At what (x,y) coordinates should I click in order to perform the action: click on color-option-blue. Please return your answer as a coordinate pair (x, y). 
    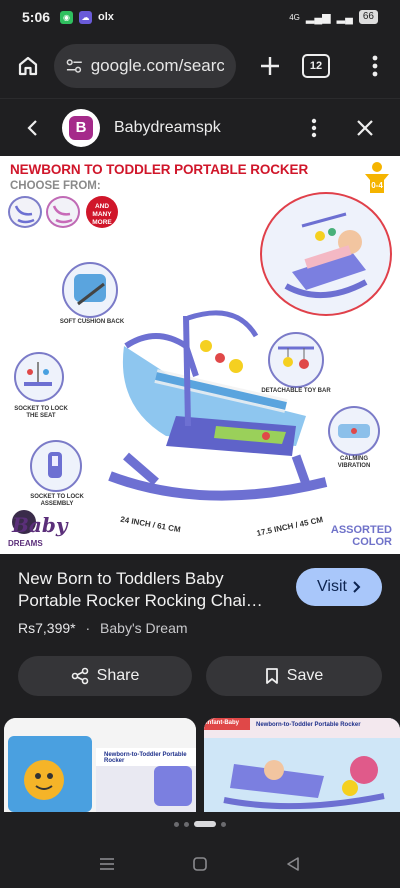
    Looking at the image, I should click on (25, 212).